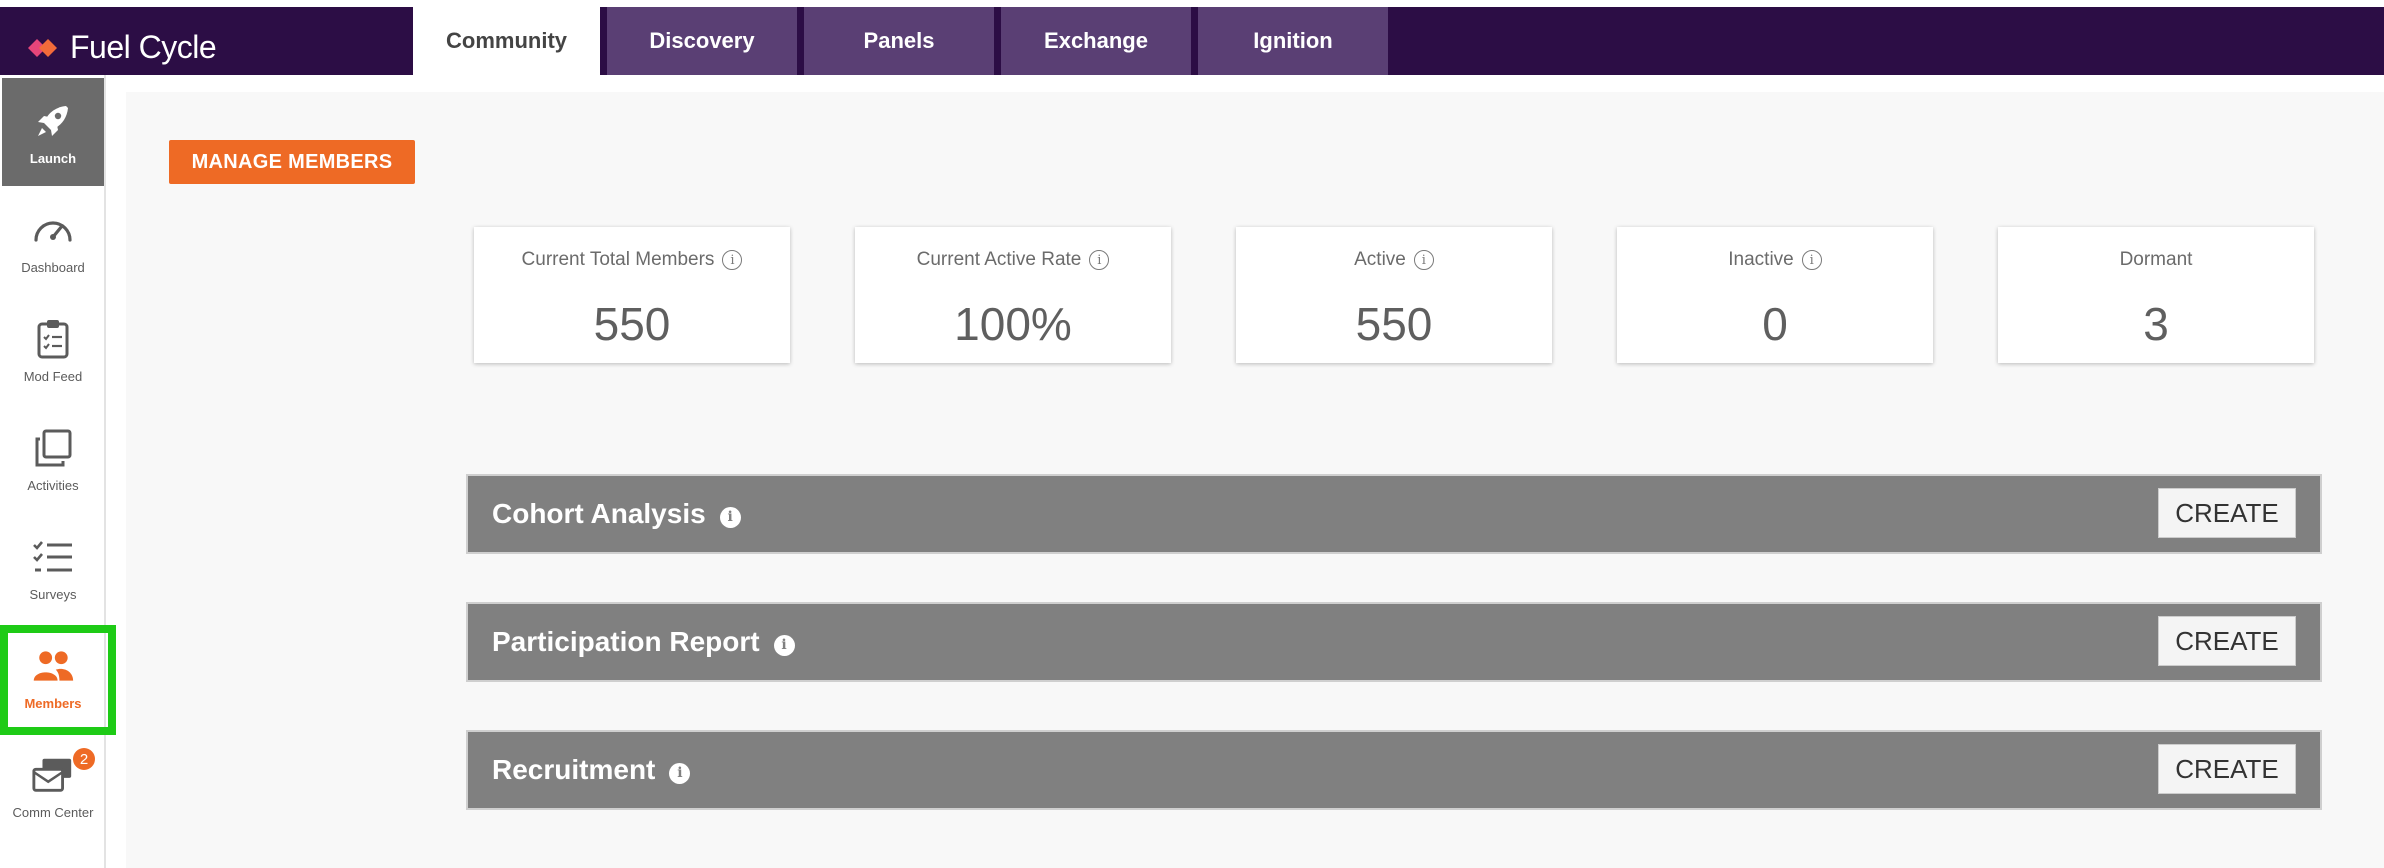  What do you see at coordinates (506, 41) in the screenshot?
I see `tab-community: Community` at bounding box center [506, 41].